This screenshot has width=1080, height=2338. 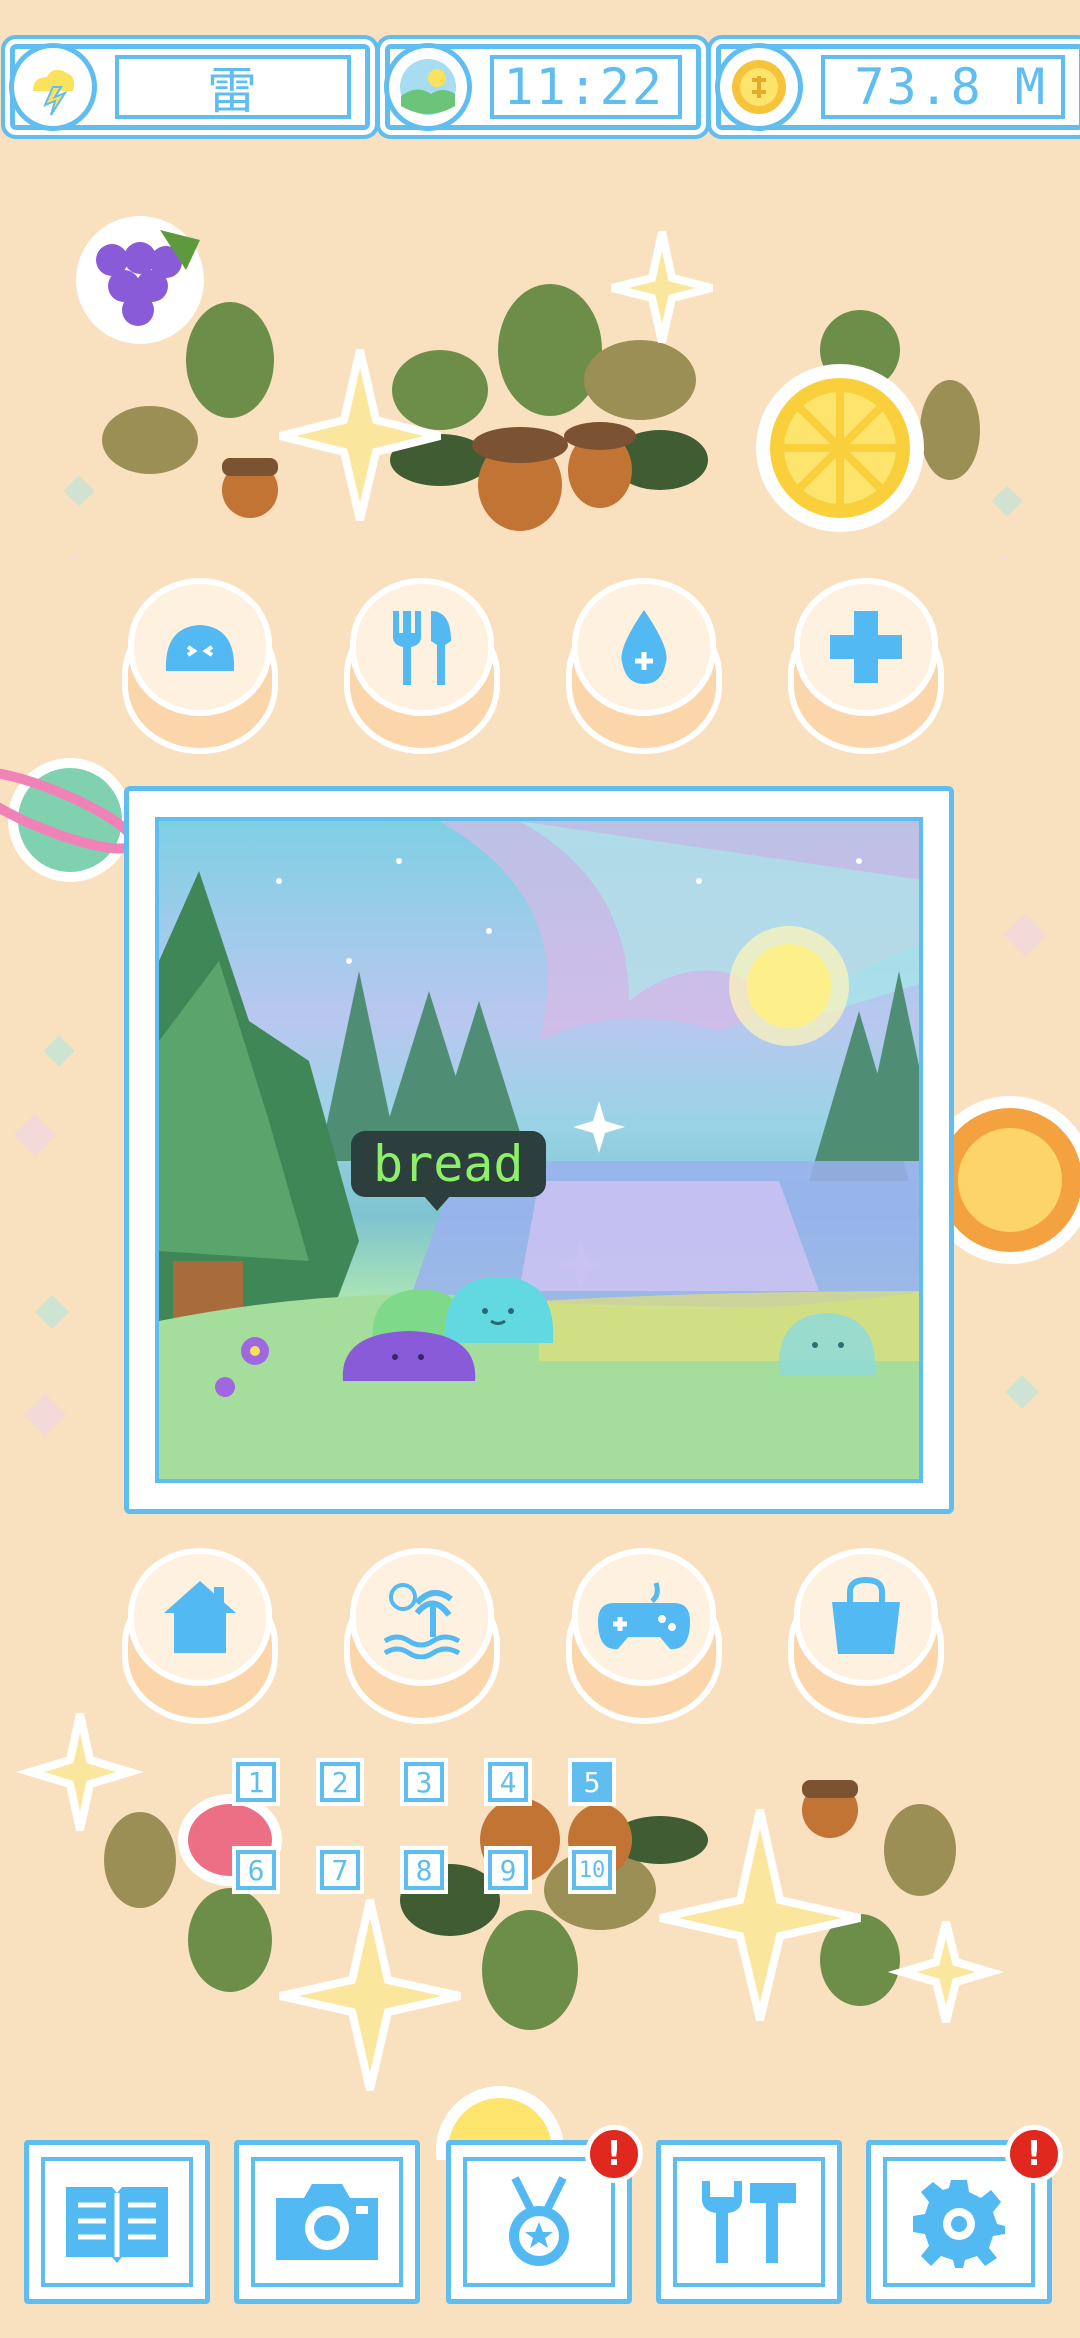 What do you see at coordinates (69, 820) in the screenshot?
I see `planet-icon` at bounding box center [69, 820].